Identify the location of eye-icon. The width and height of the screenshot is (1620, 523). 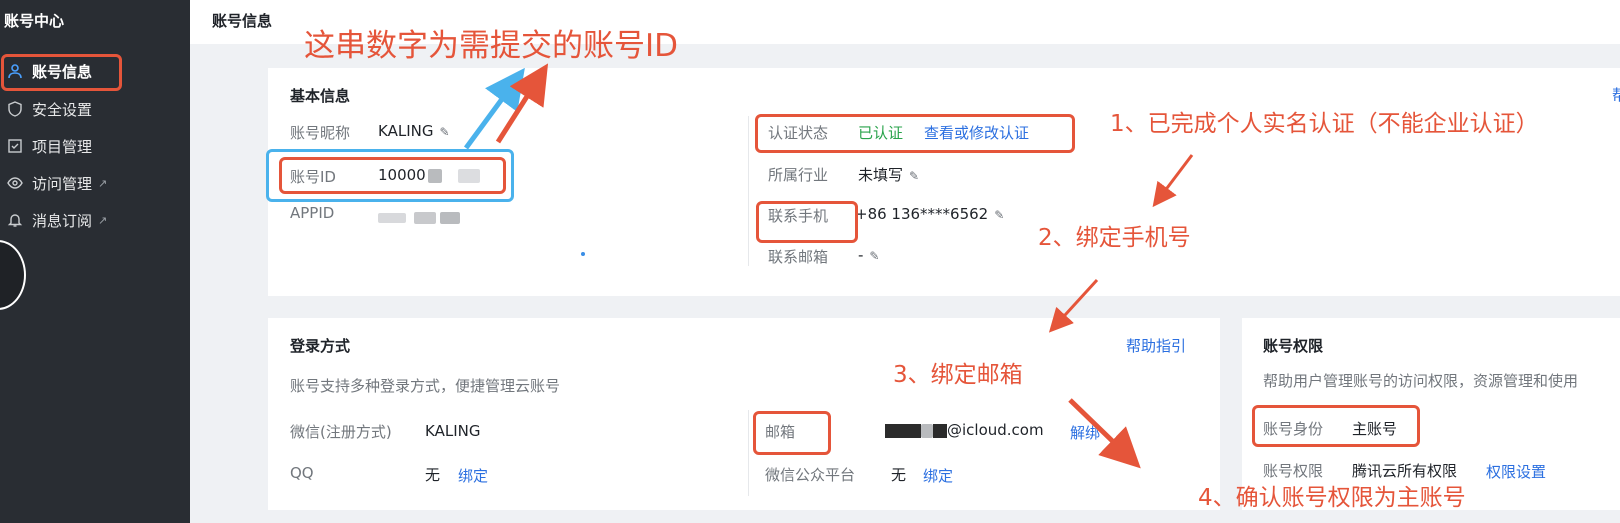
(15, 183).